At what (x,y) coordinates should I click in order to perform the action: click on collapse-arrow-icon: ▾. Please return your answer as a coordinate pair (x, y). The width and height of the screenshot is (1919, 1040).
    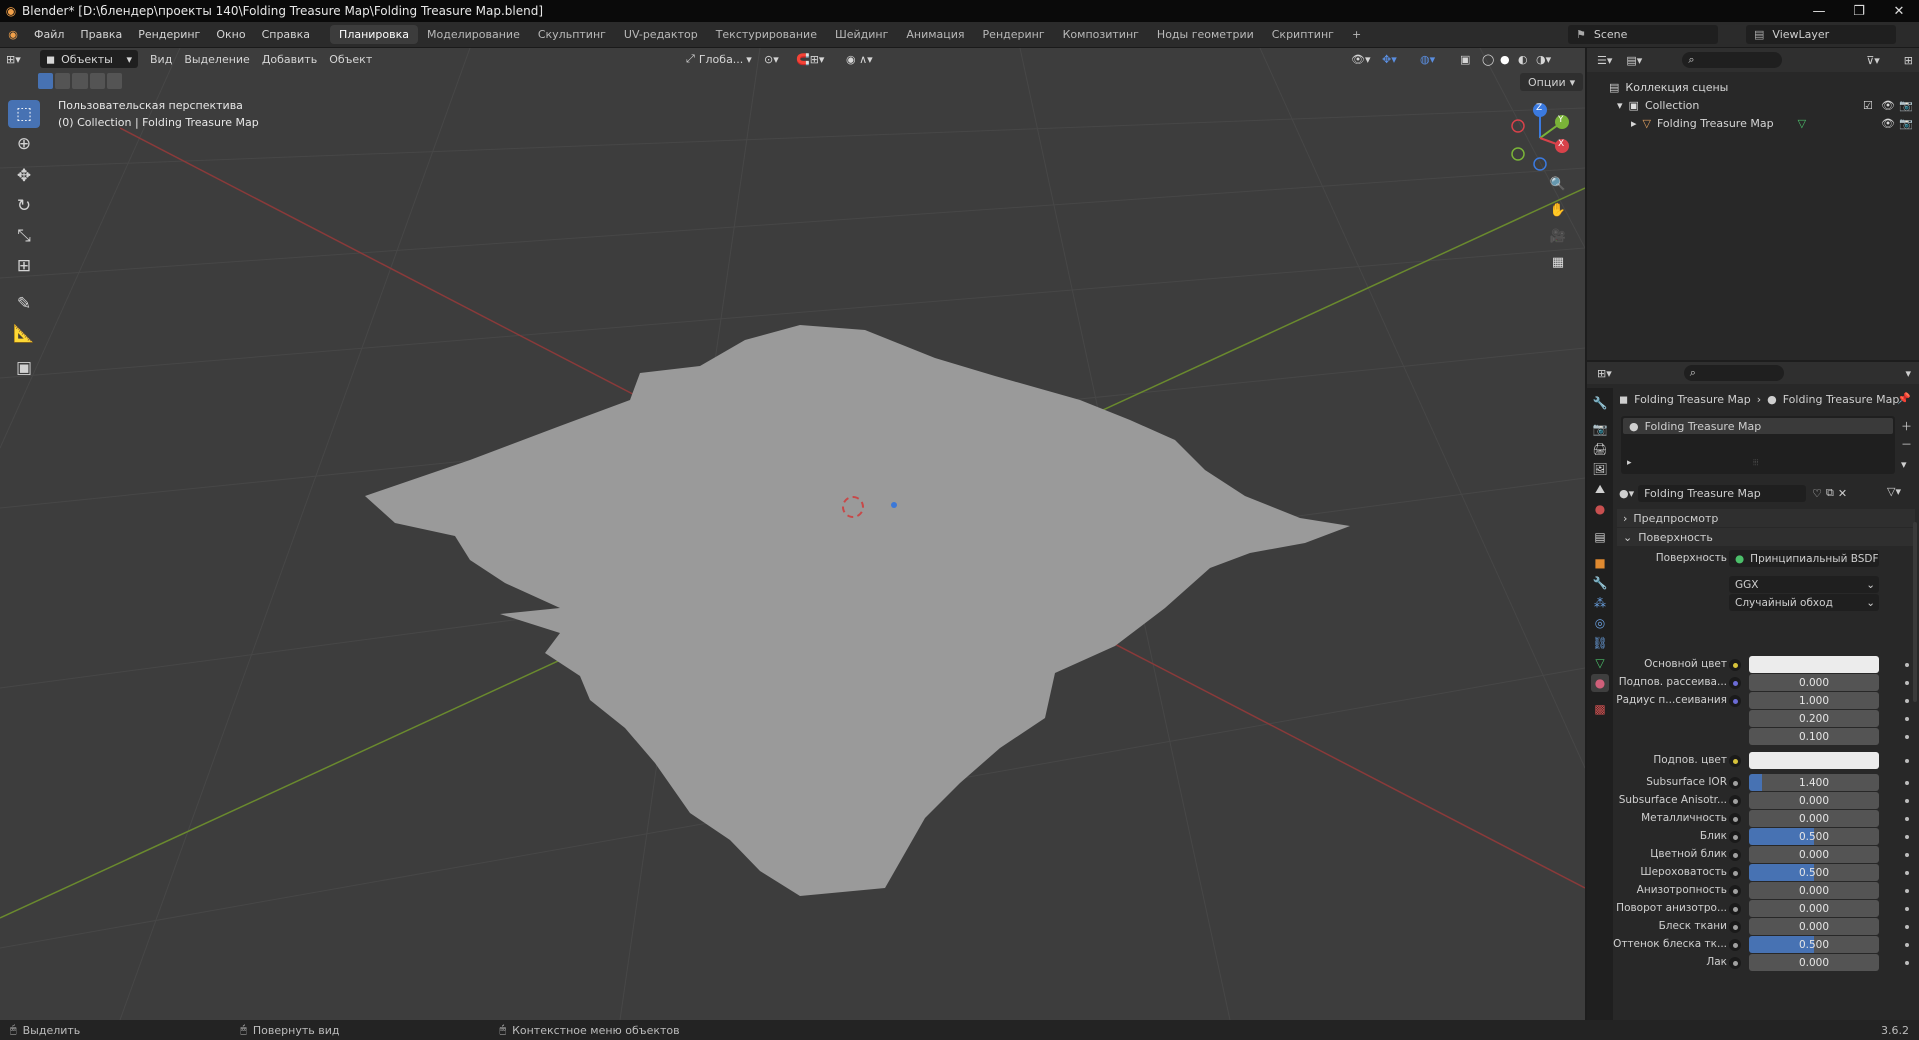
    Looking at the image, I should click on (1620, 105).